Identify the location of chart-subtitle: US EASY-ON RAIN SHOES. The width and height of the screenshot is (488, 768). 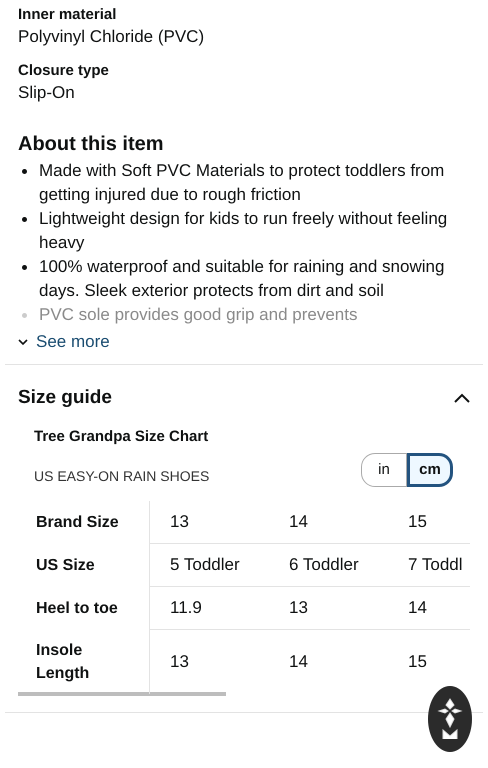
(122, 476).